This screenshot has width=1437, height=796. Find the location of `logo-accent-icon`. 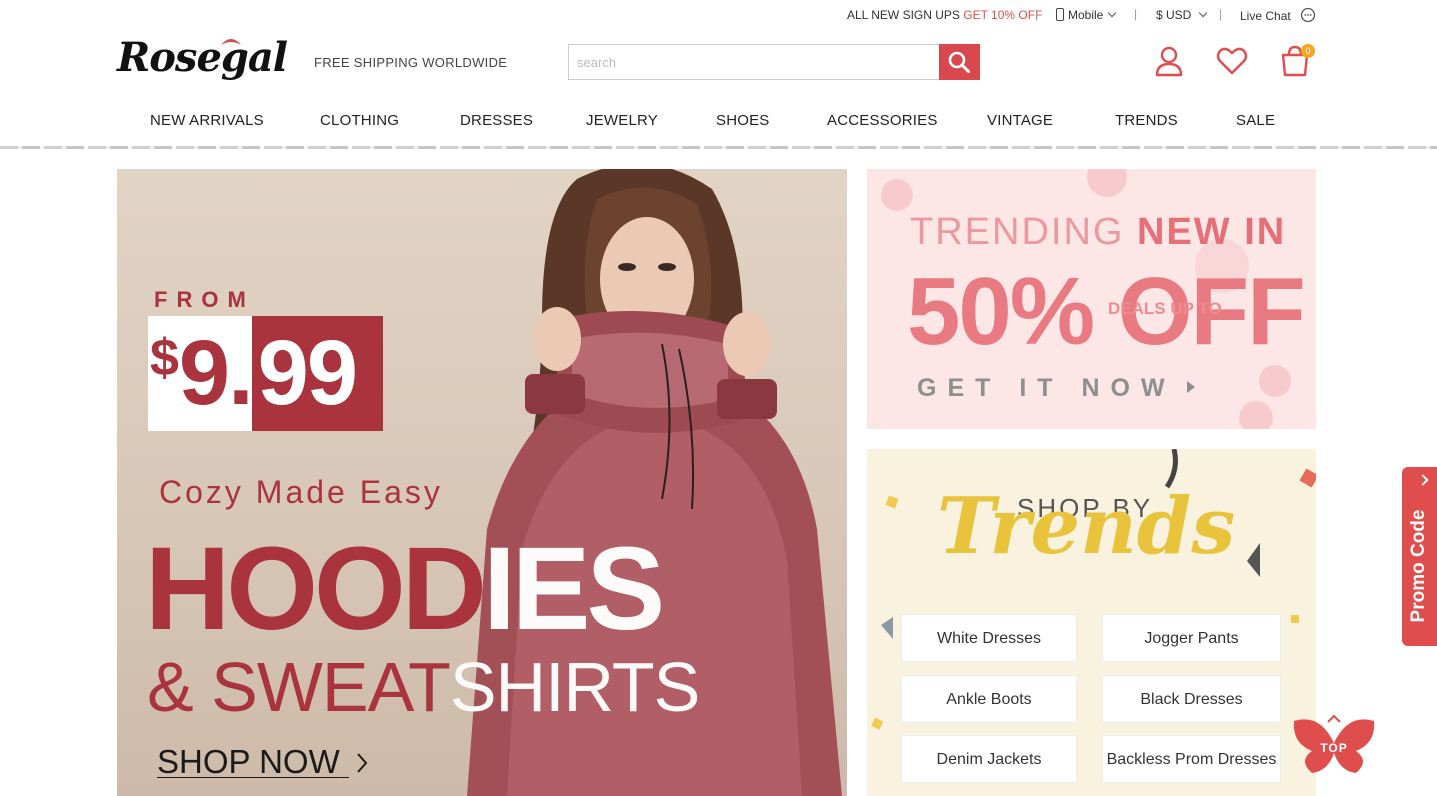

logo-accent-icon is located at coordinates (231, 42).